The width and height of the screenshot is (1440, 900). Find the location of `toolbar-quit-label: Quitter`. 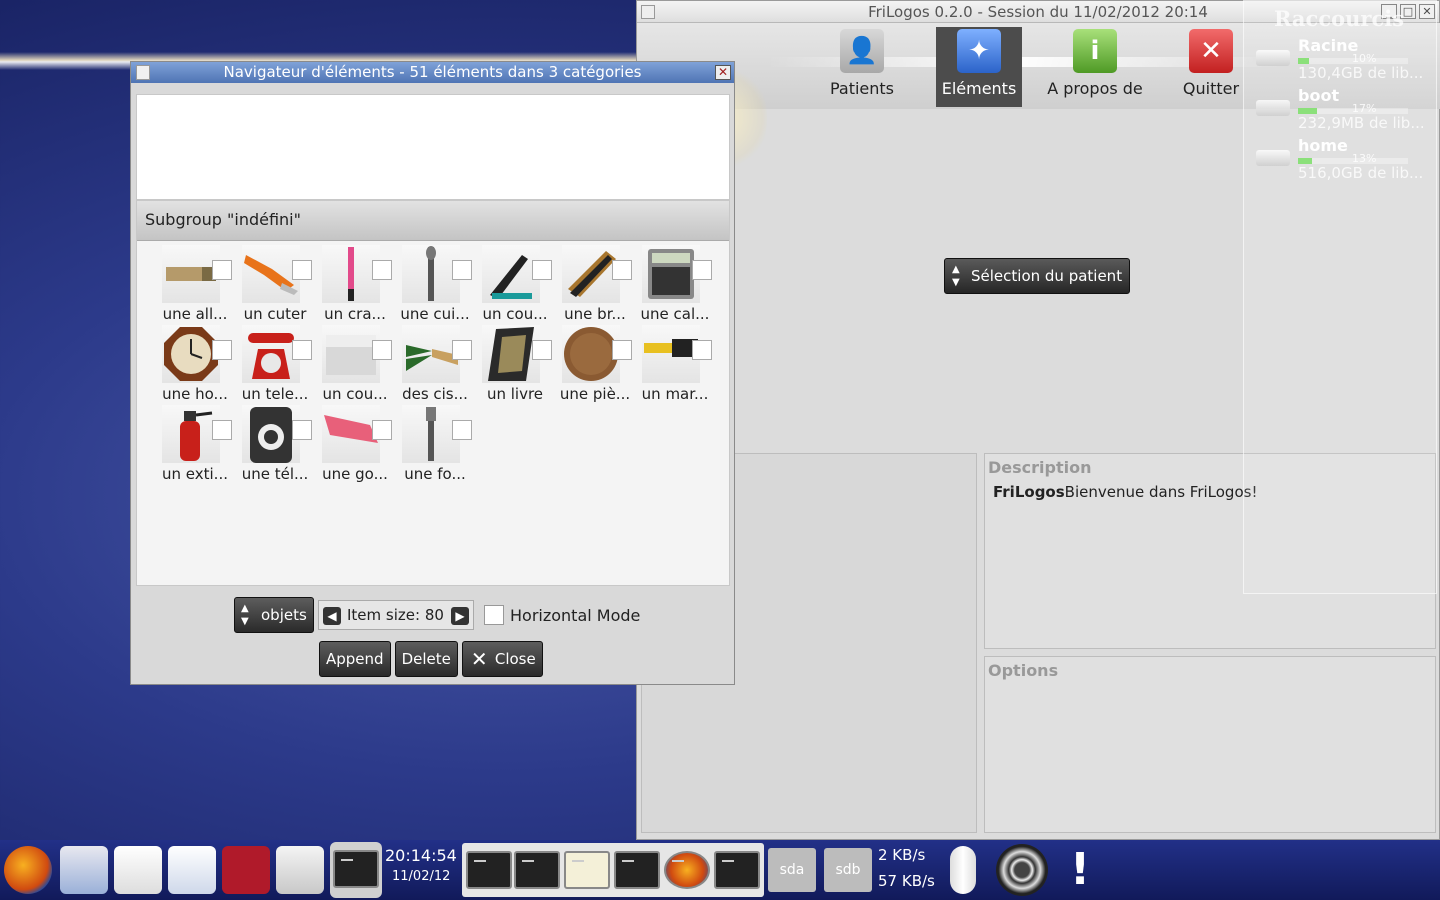

toolbar-quit-label: Quitter is located at coordinates (1211, 88).